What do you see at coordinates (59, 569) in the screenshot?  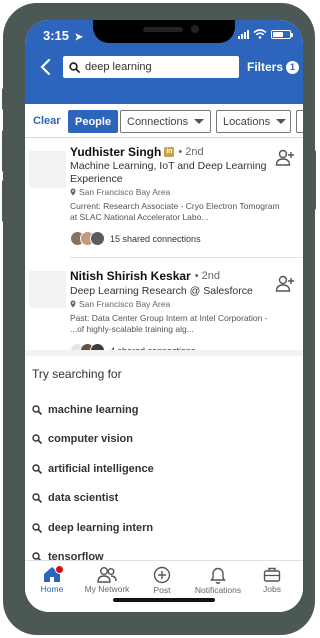 I see `notification-dot` at bounding box center [59, 569].